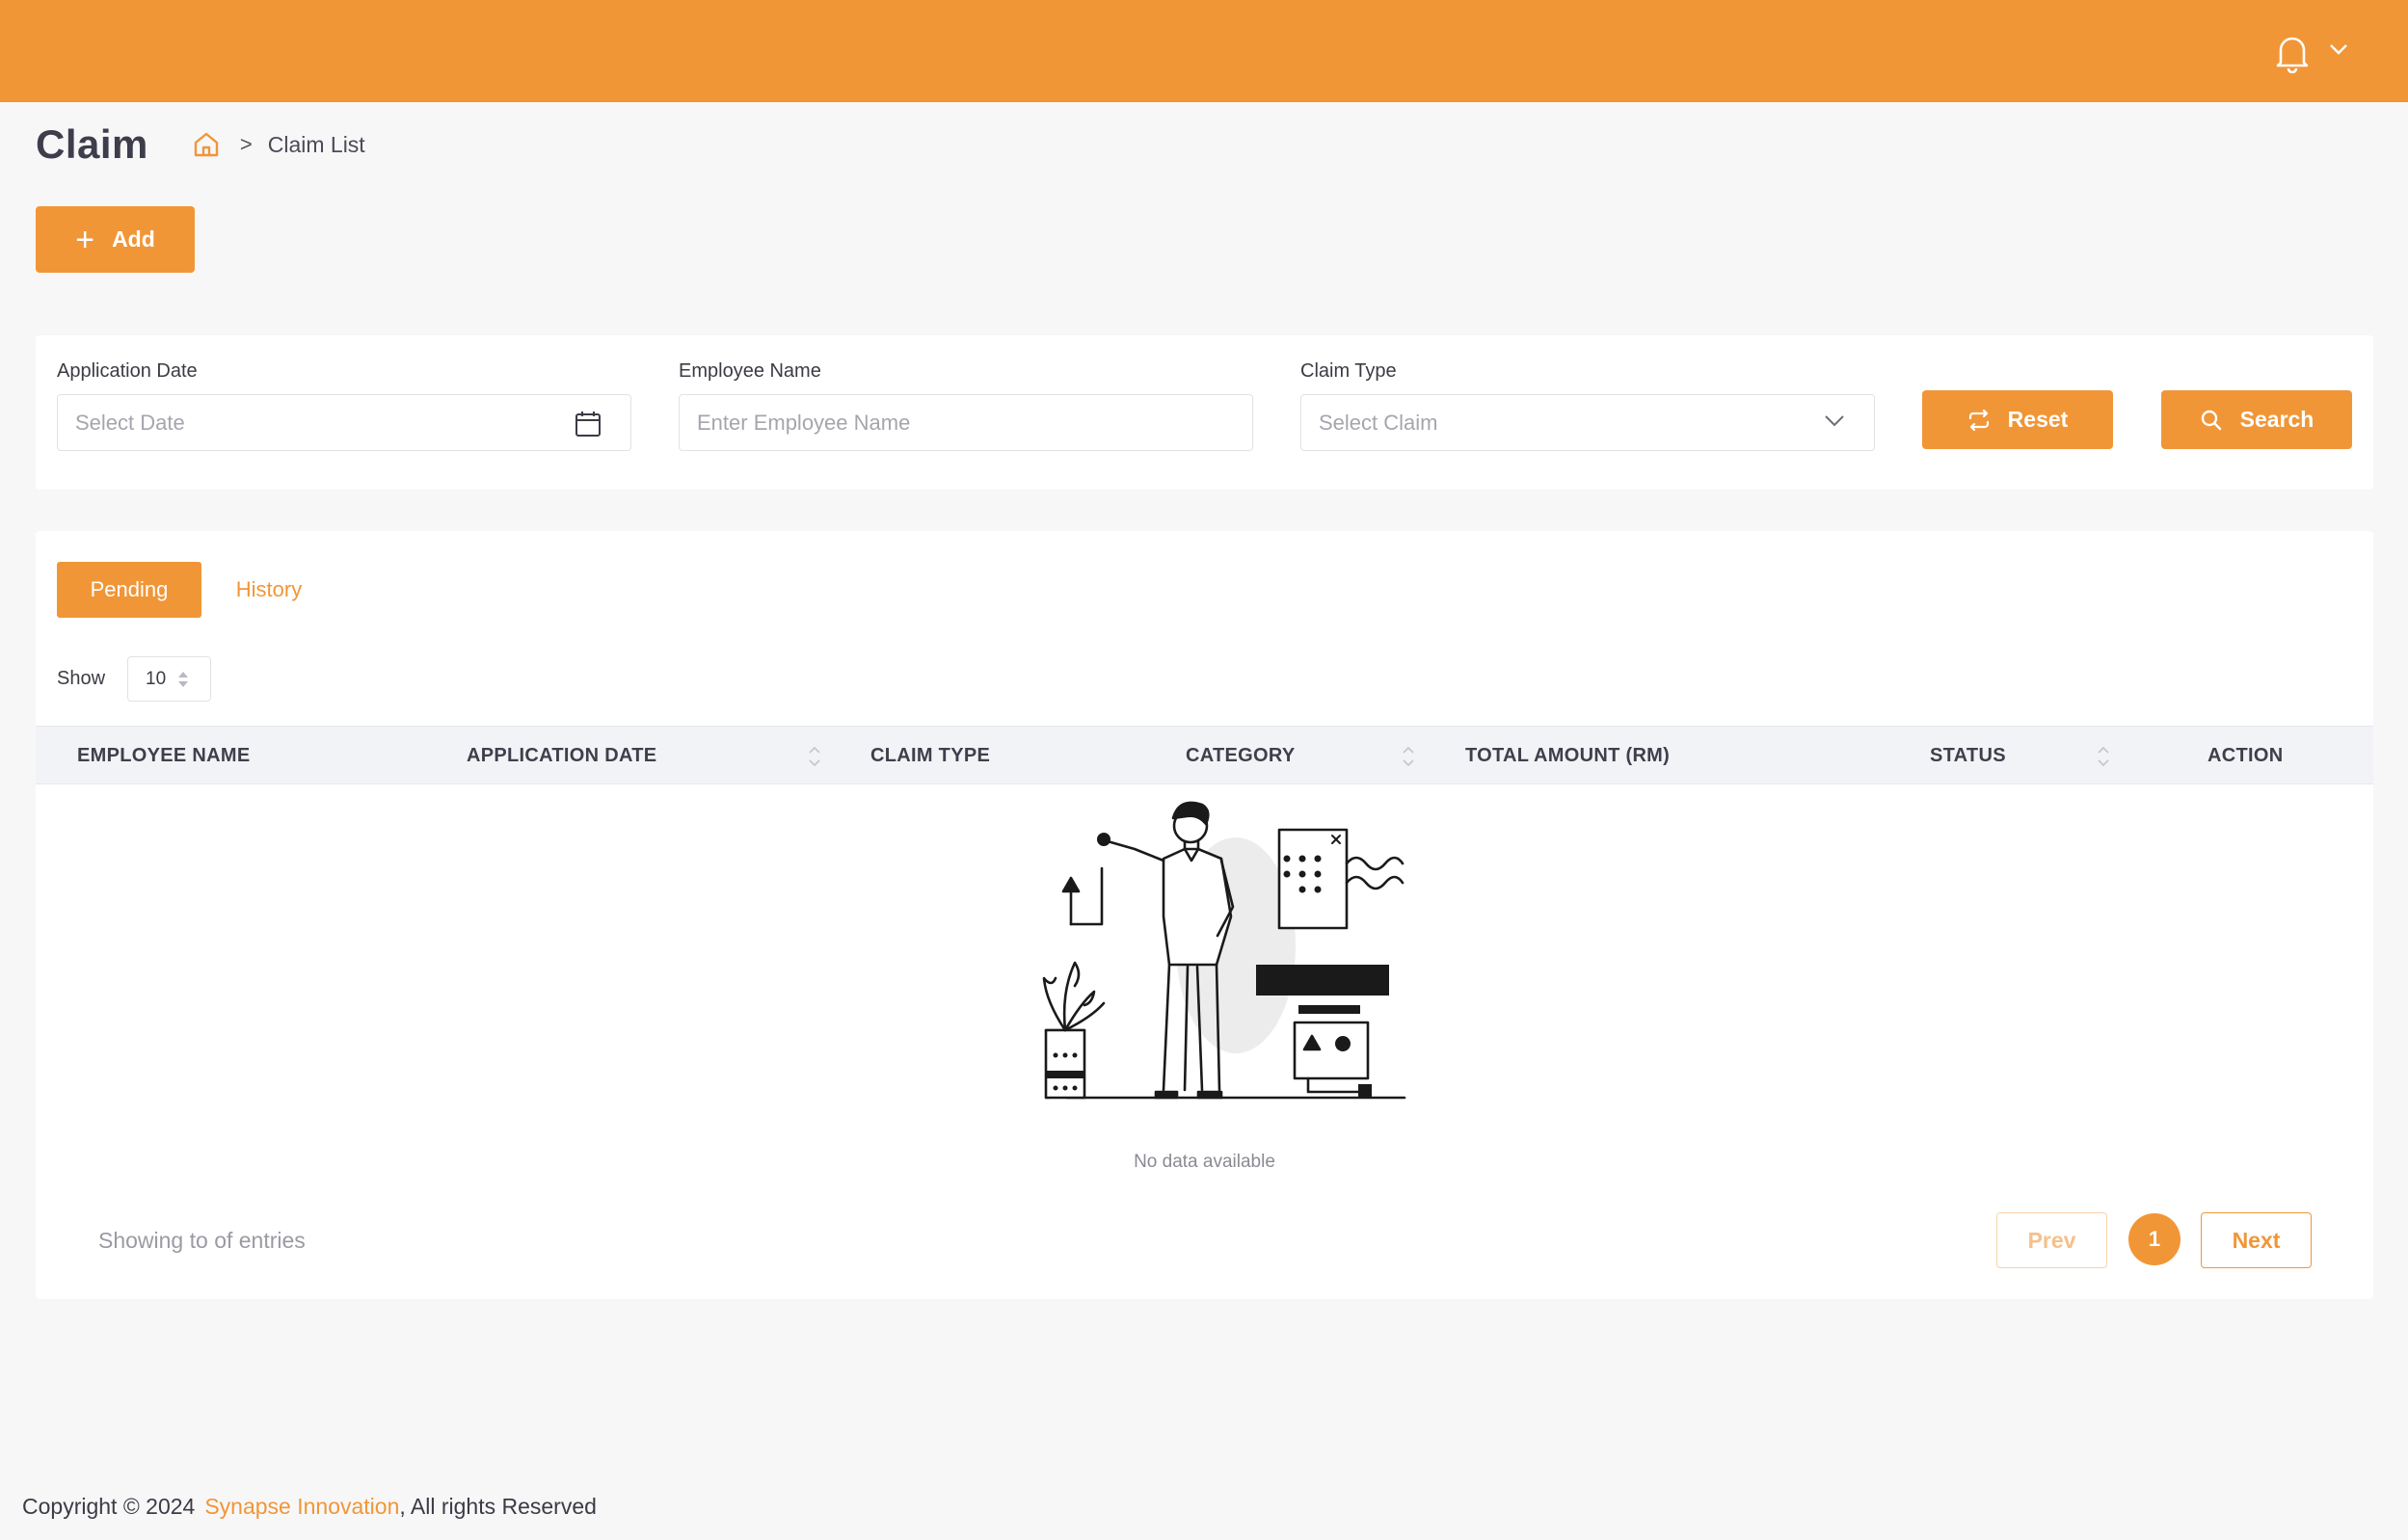 This screenshot has height=1540, width=2408. I want to click on column-claim-type: CLAIM TYPE, so click(930, 755).